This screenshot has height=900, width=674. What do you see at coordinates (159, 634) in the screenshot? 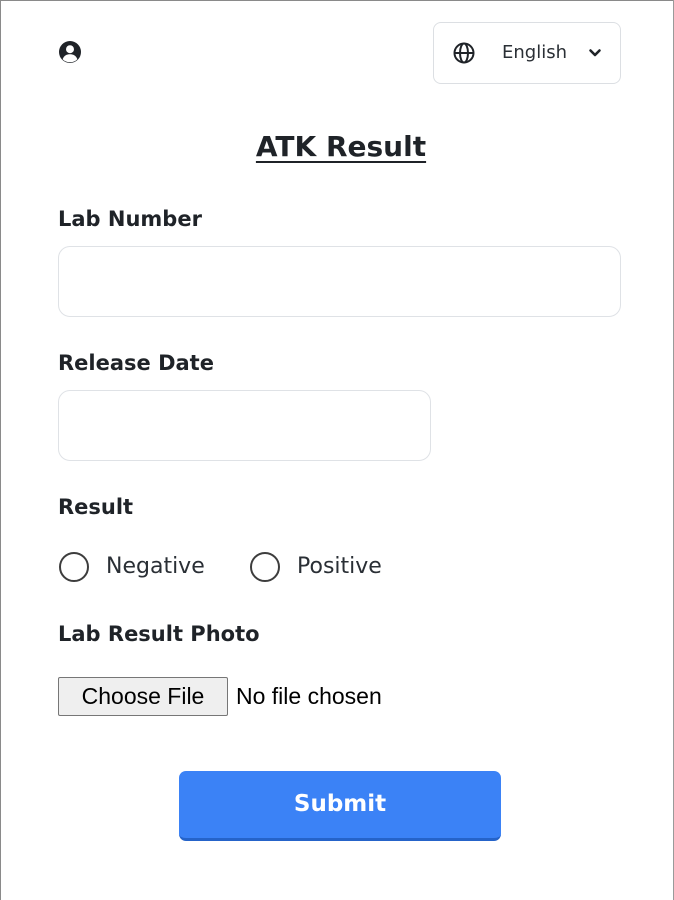
I see `lab-result-photo-label: Lab Result Photo` at bounding box center [159, 634].